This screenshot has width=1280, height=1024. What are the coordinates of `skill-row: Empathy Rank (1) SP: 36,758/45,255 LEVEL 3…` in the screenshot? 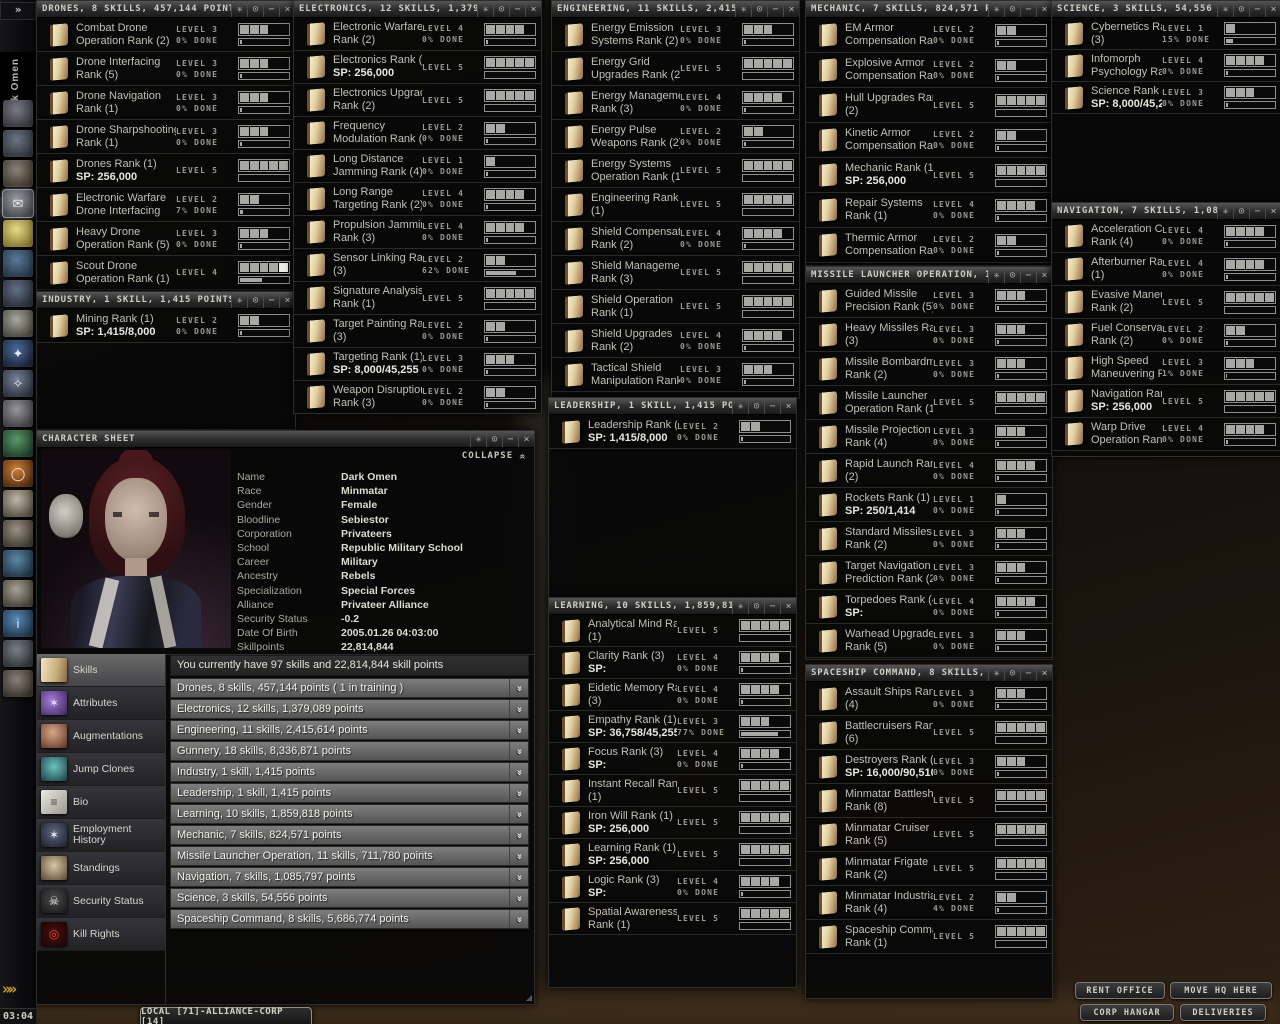 It's located at (672, 727).